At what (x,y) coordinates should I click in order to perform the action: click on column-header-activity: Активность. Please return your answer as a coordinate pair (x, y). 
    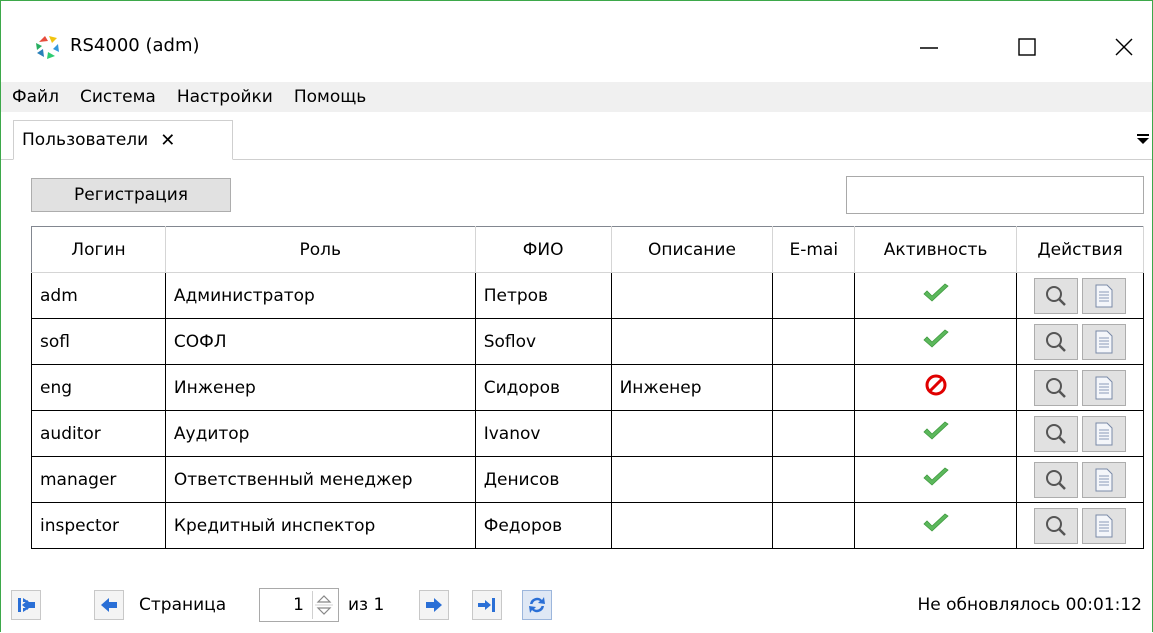
    Looking at the image, I should click on (936, 249).